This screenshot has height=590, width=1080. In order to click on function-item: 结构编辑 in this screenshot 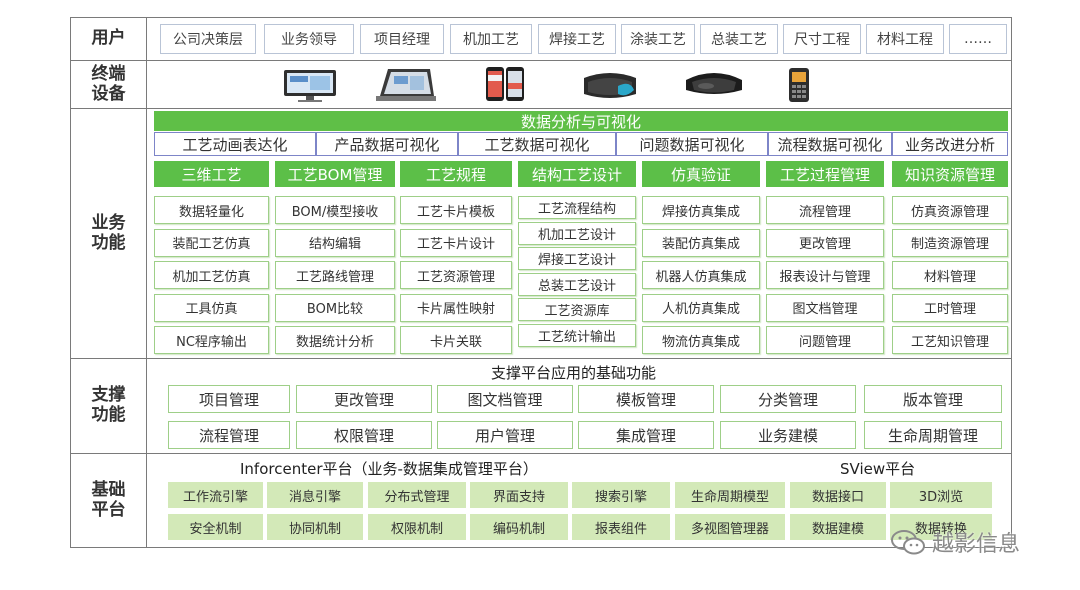, I will do `click(335, 242)`.